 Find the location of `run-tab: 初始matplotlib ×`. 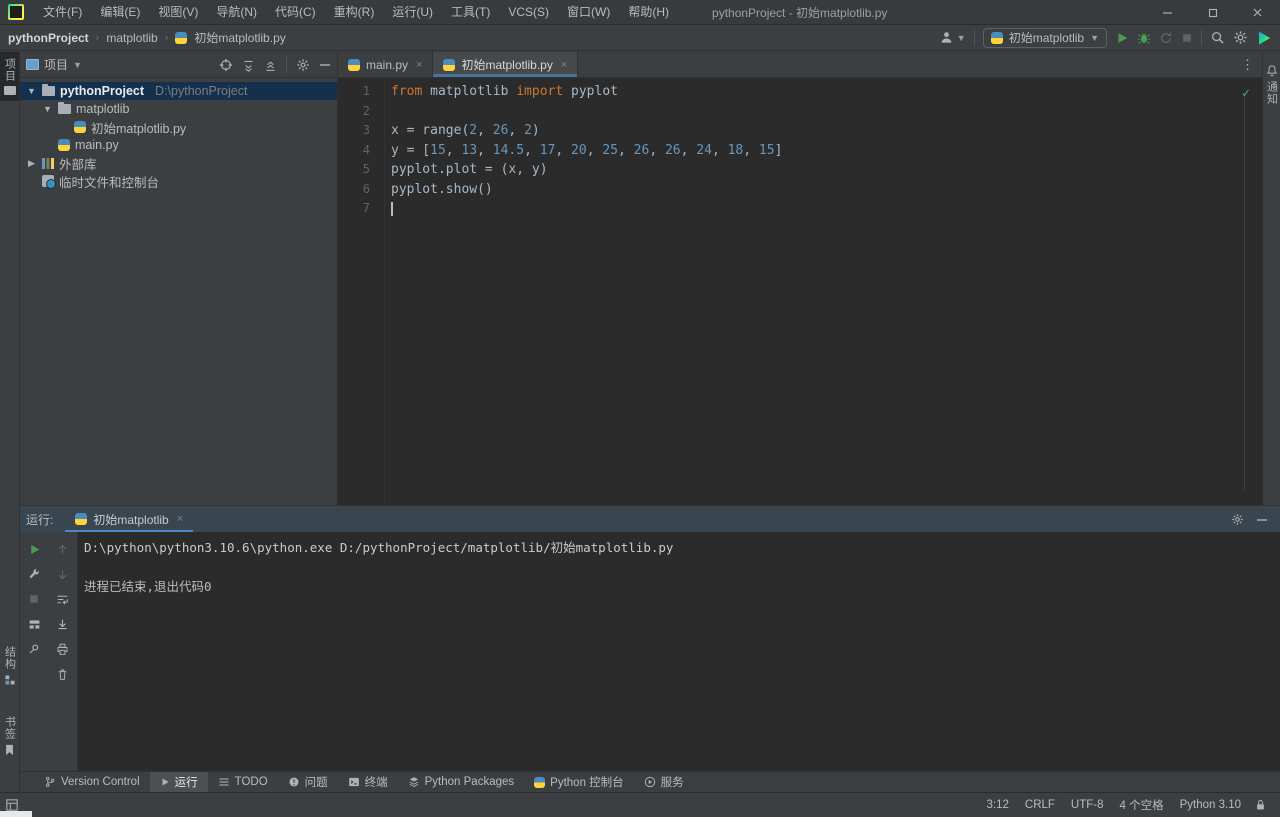

run-tab: 初始matplotlib × is located at coordinates (129, 519).